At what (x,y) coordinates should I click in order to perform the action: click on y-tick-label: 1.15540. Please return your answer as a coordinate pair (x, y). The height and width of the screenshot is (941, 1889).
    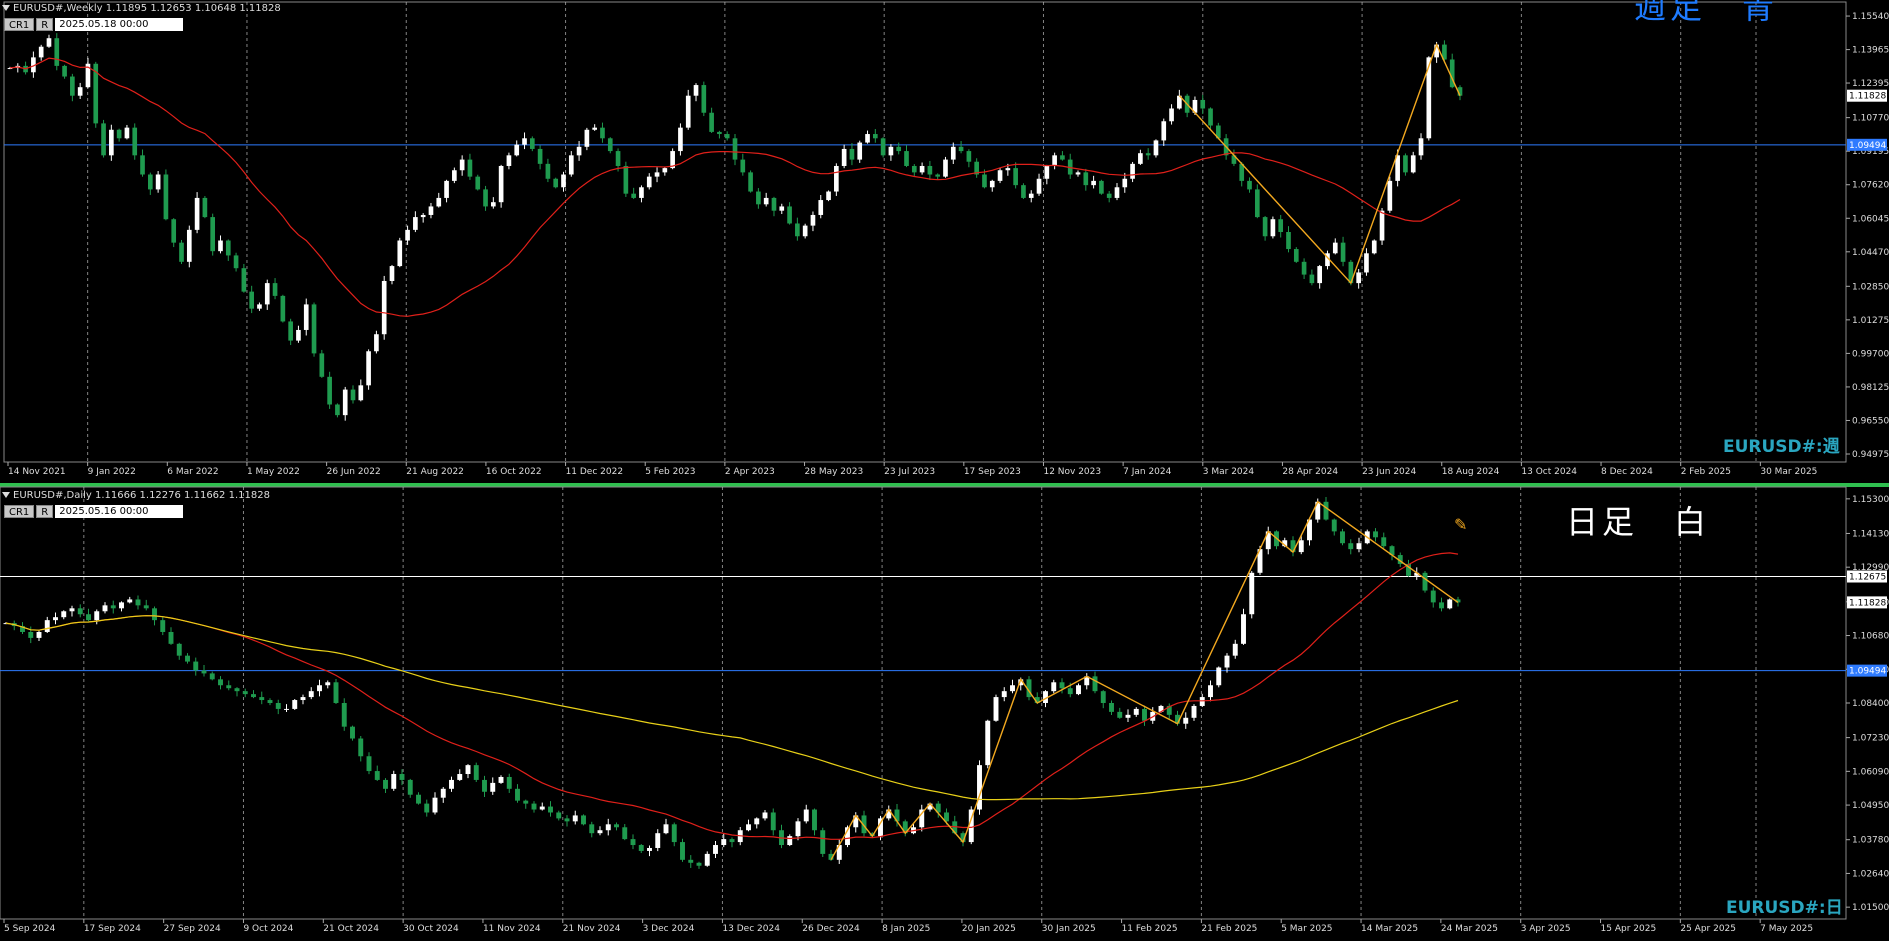
    Looking at the image, I should click on (1870, 17).